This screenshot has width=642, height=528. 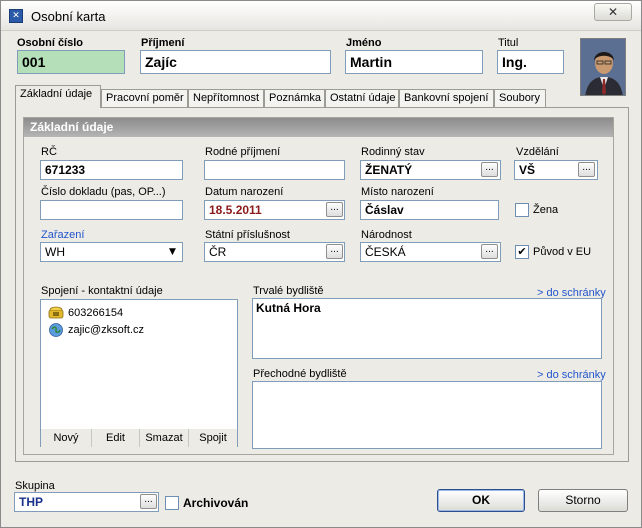 I want to click on phone-icon, so click(x=56, y=312).